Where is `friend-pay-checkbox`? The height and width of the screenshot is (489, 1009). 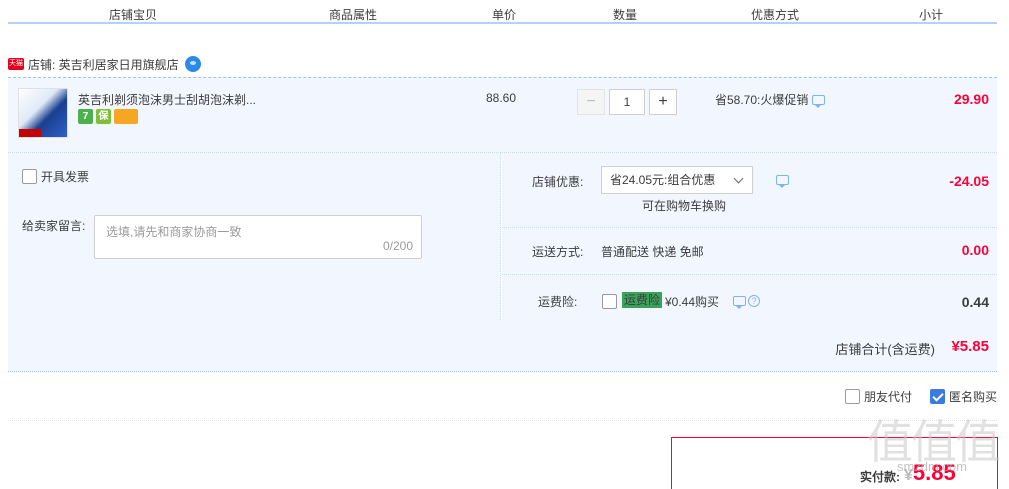 friend-pay-checkbox is located at coordinates (852, 396).